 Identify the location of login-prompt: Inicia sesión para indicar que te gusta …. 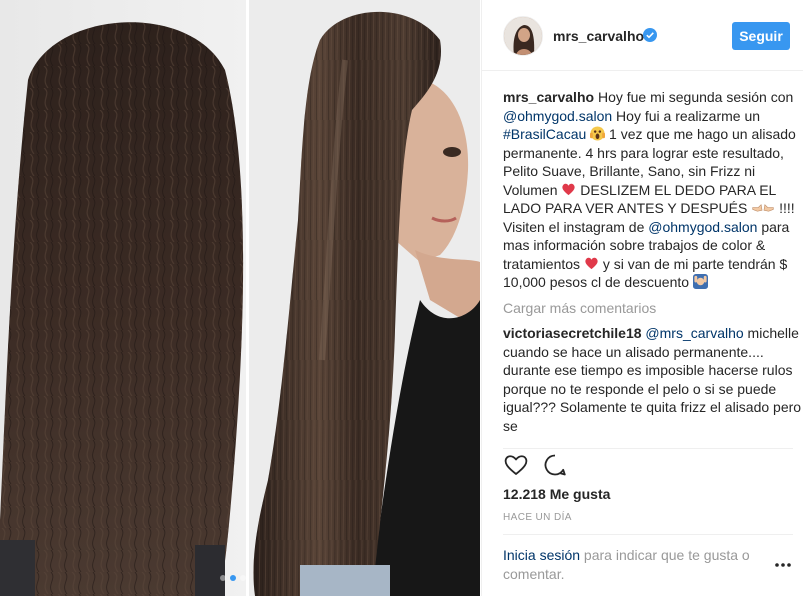
(638, 565).